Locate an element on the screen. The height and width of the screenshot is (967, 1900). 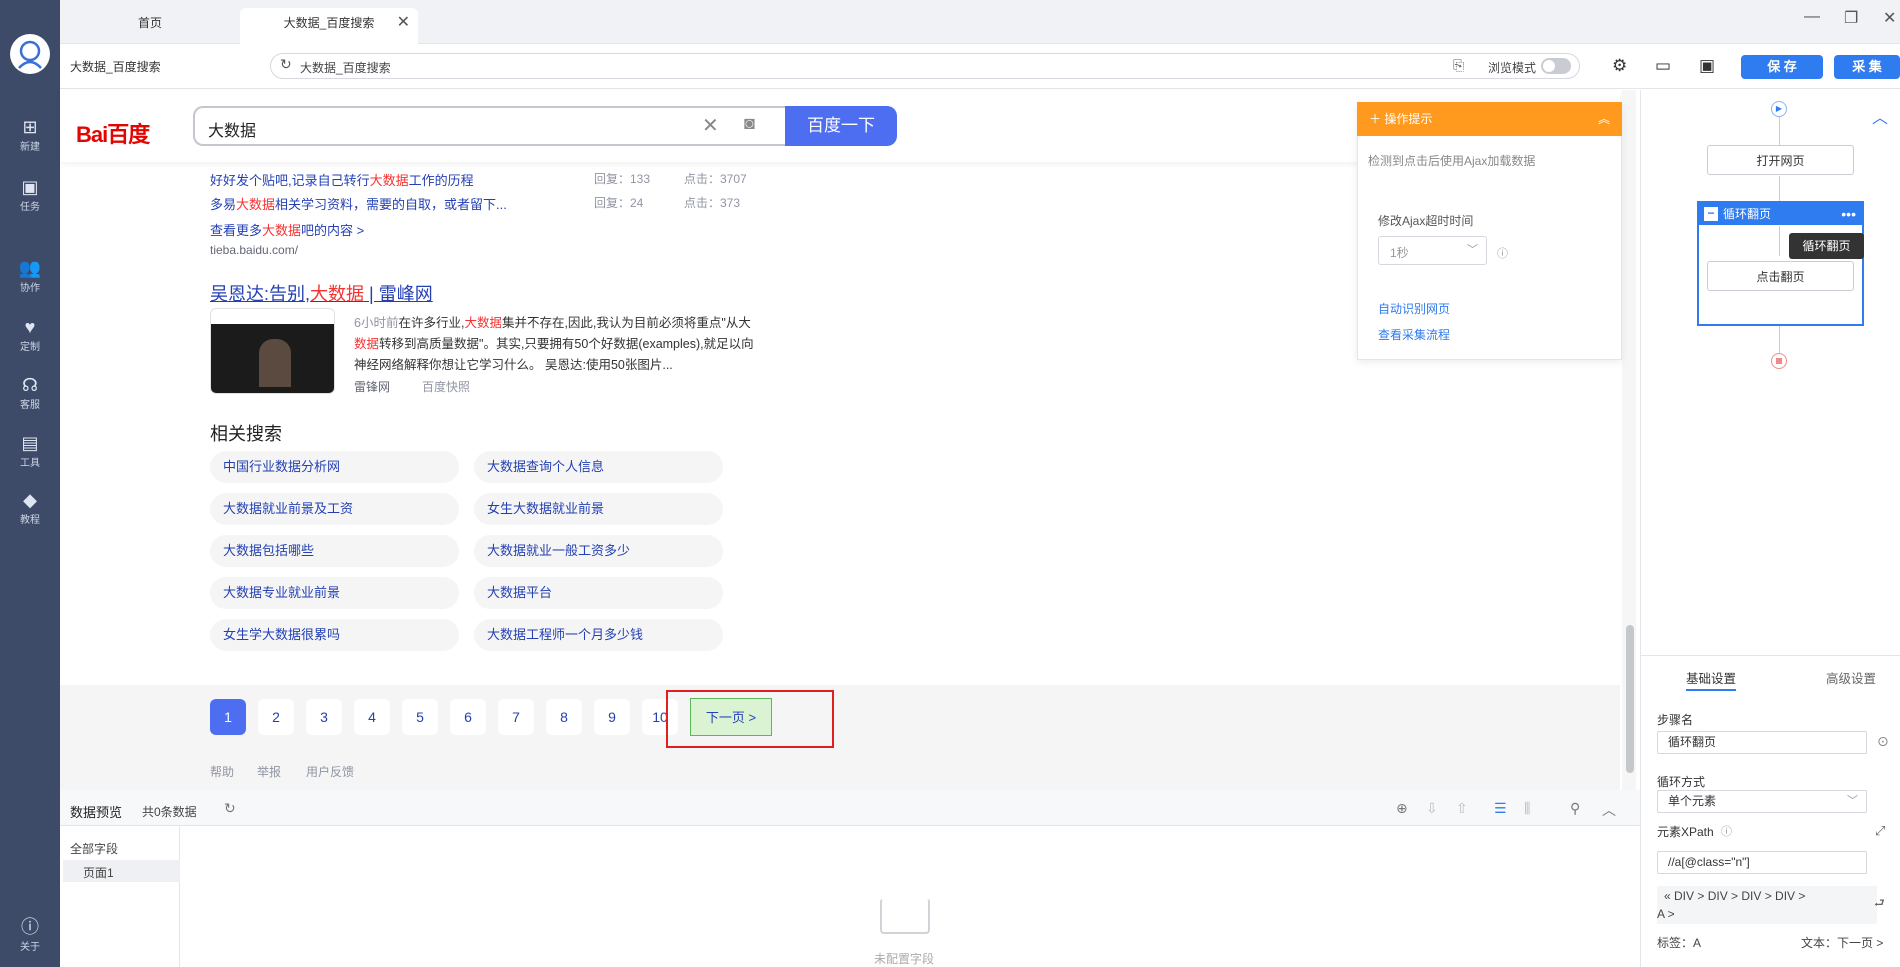
data-preview-title: 数据预览 is located at coordinates (96, 812).